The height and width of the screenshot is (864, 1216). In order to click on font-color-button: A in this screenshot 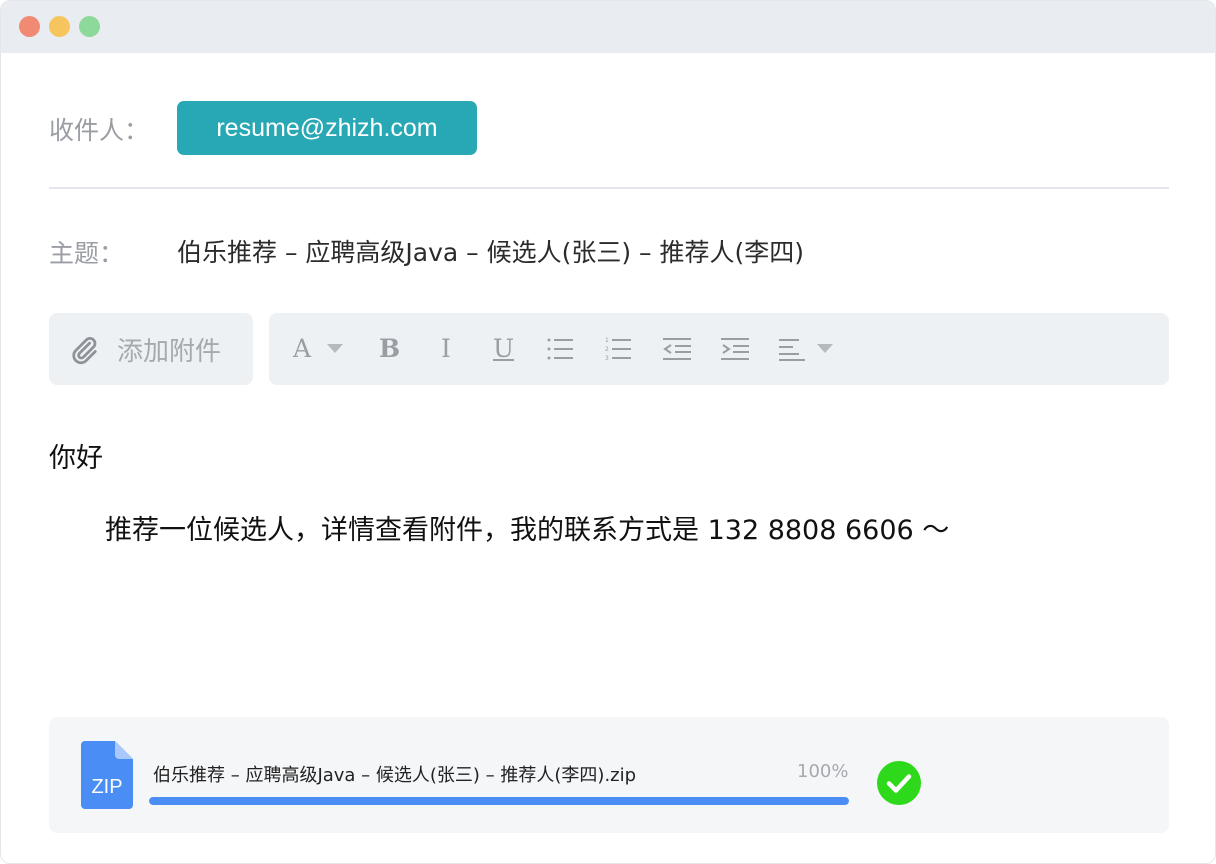, I will do `click(302, 349)`.